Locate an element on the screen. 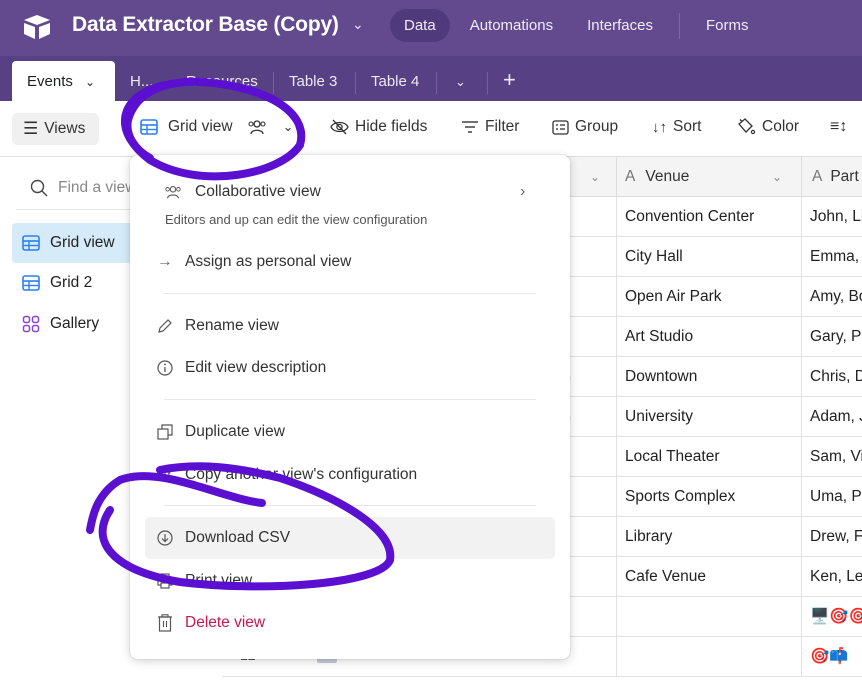 The height and width of the screenshot is (685, 862). cell-venue: Cafe Venue is located at coordinates (709, 577).